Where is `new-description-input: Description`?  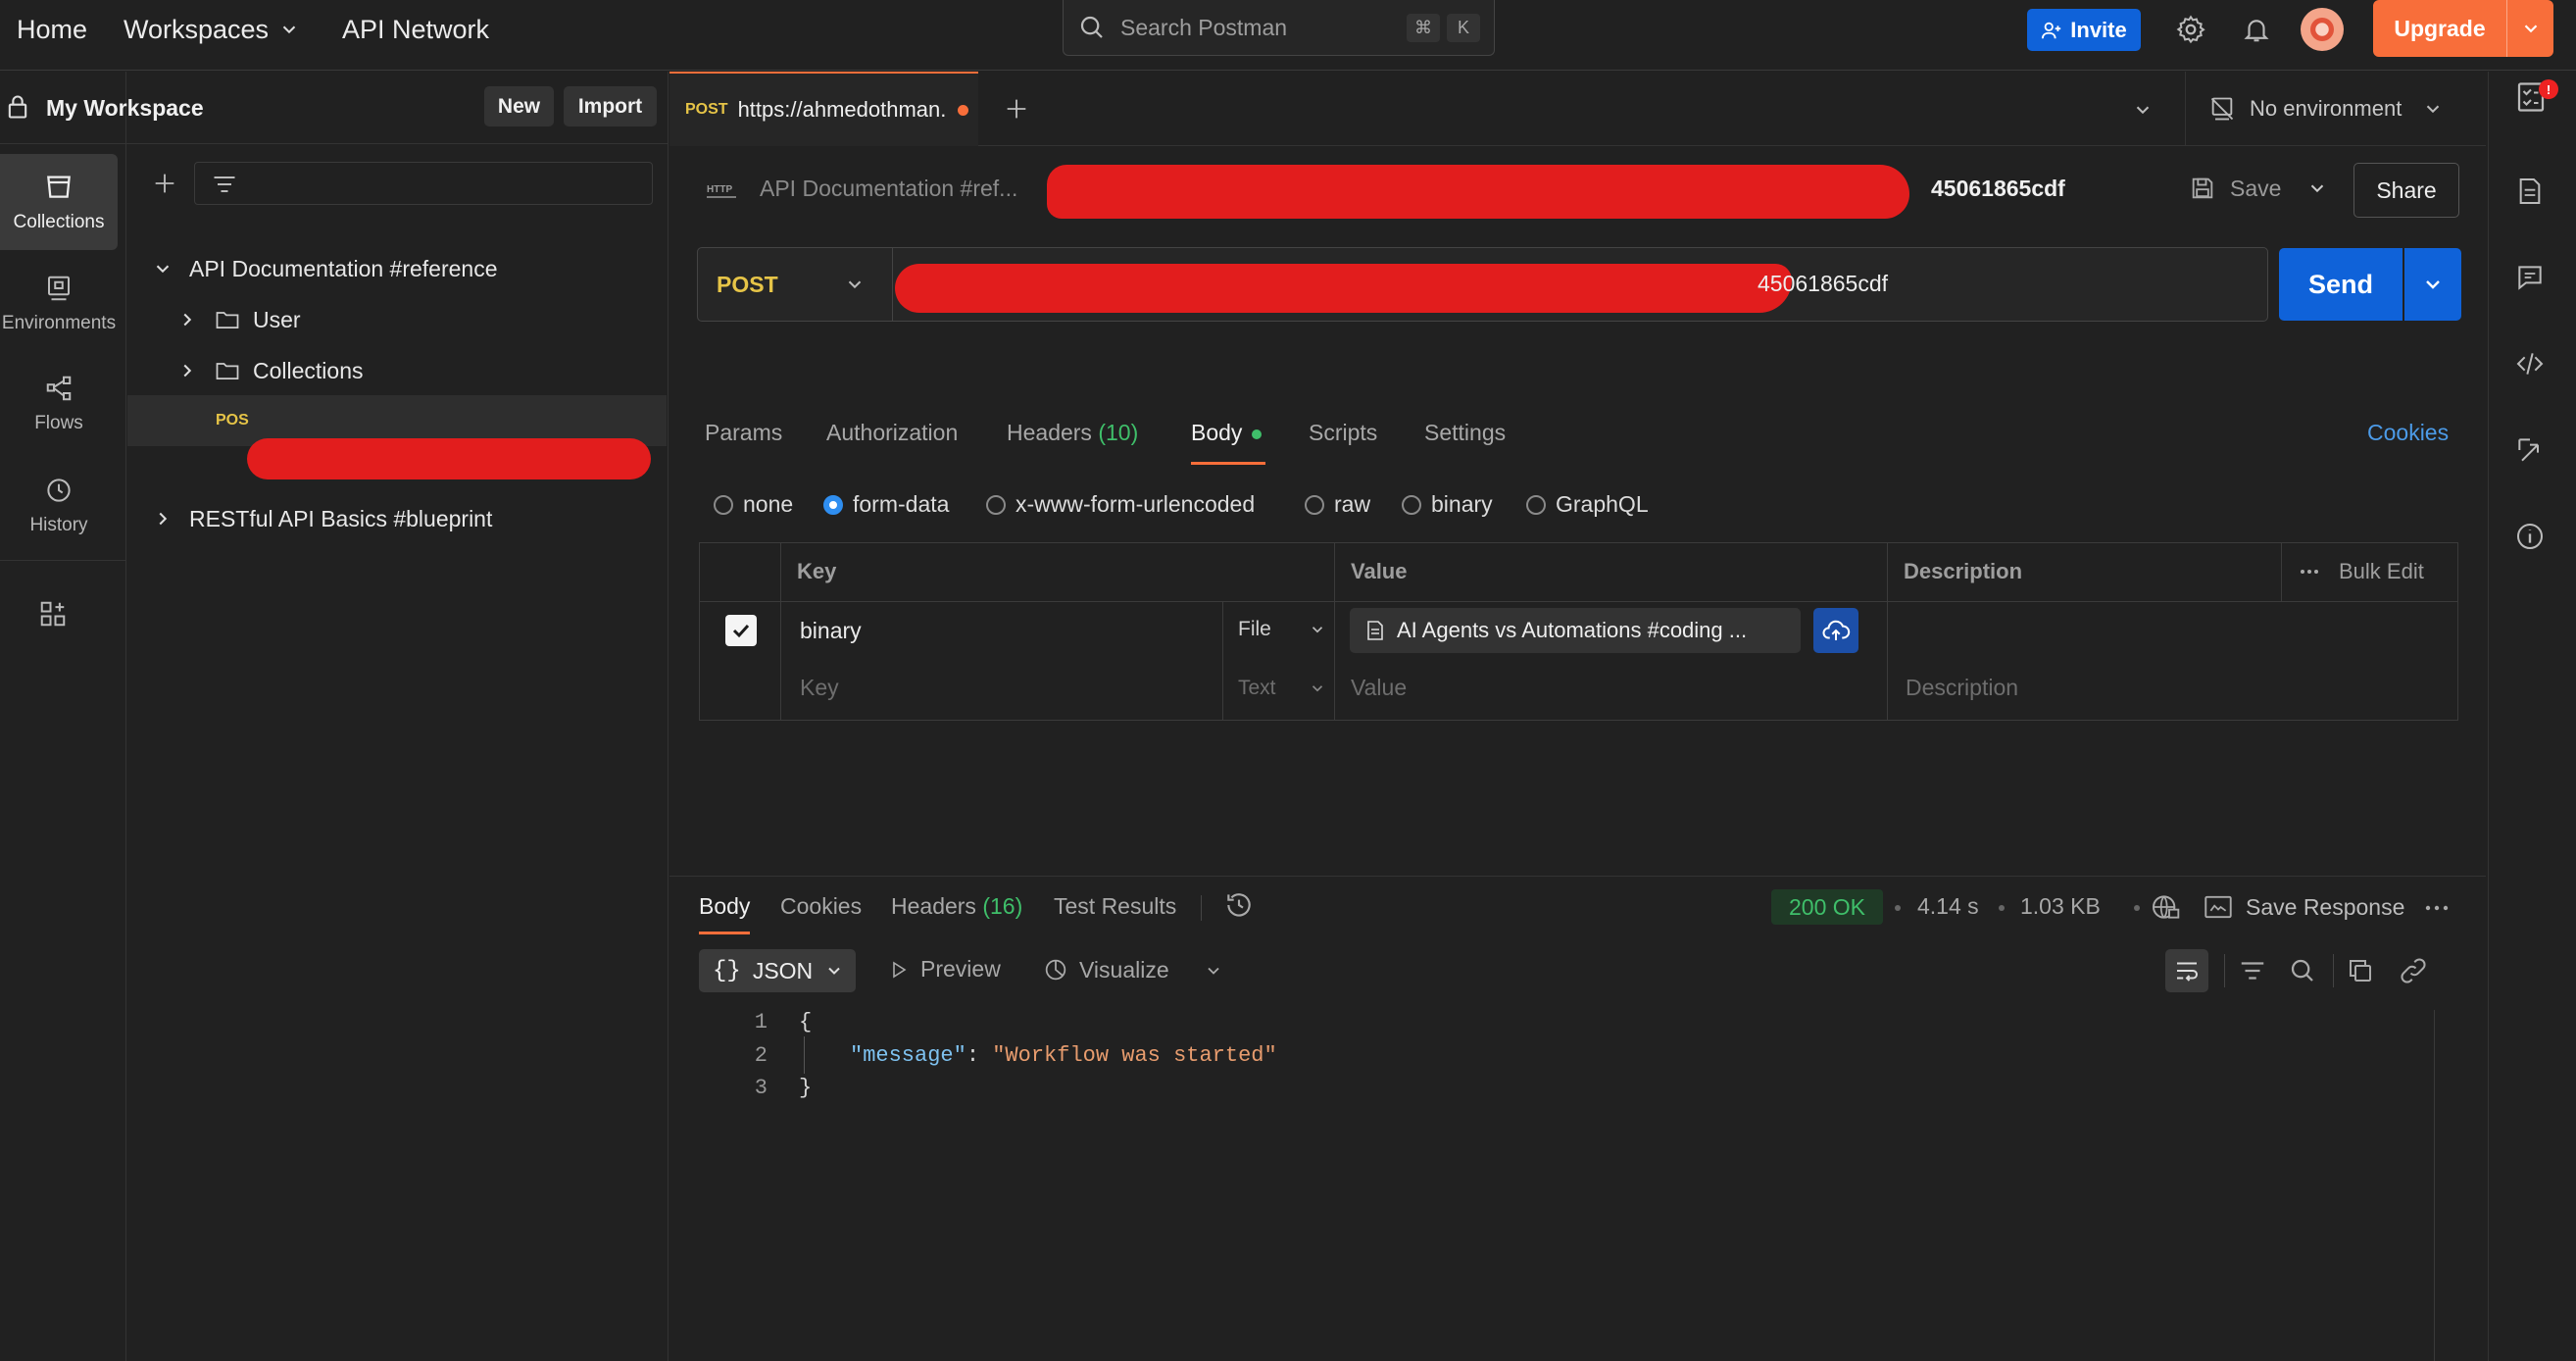 new-description-input: Description is located at coordinates (1962, 688).